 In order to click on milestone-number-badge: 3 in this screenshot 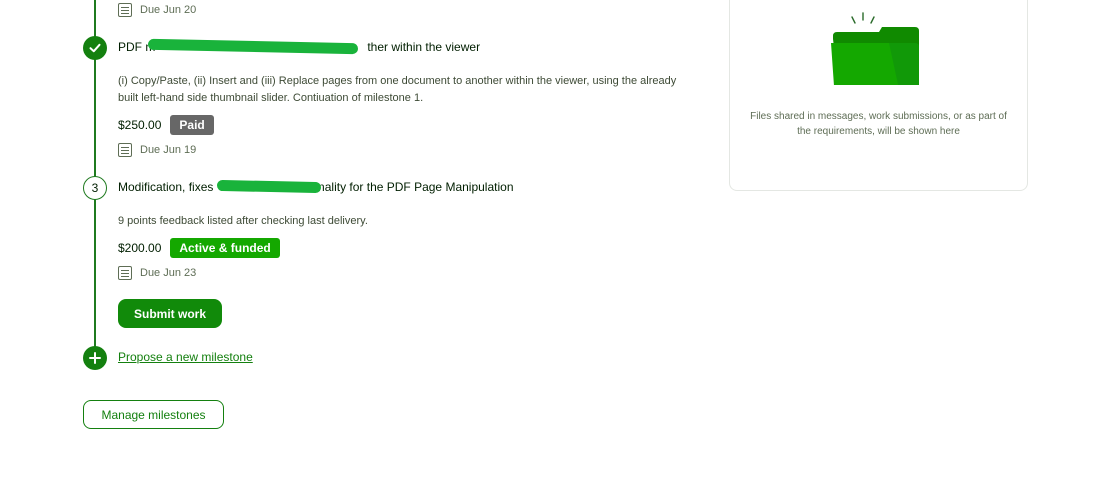, I will do `click(95, 188)`.